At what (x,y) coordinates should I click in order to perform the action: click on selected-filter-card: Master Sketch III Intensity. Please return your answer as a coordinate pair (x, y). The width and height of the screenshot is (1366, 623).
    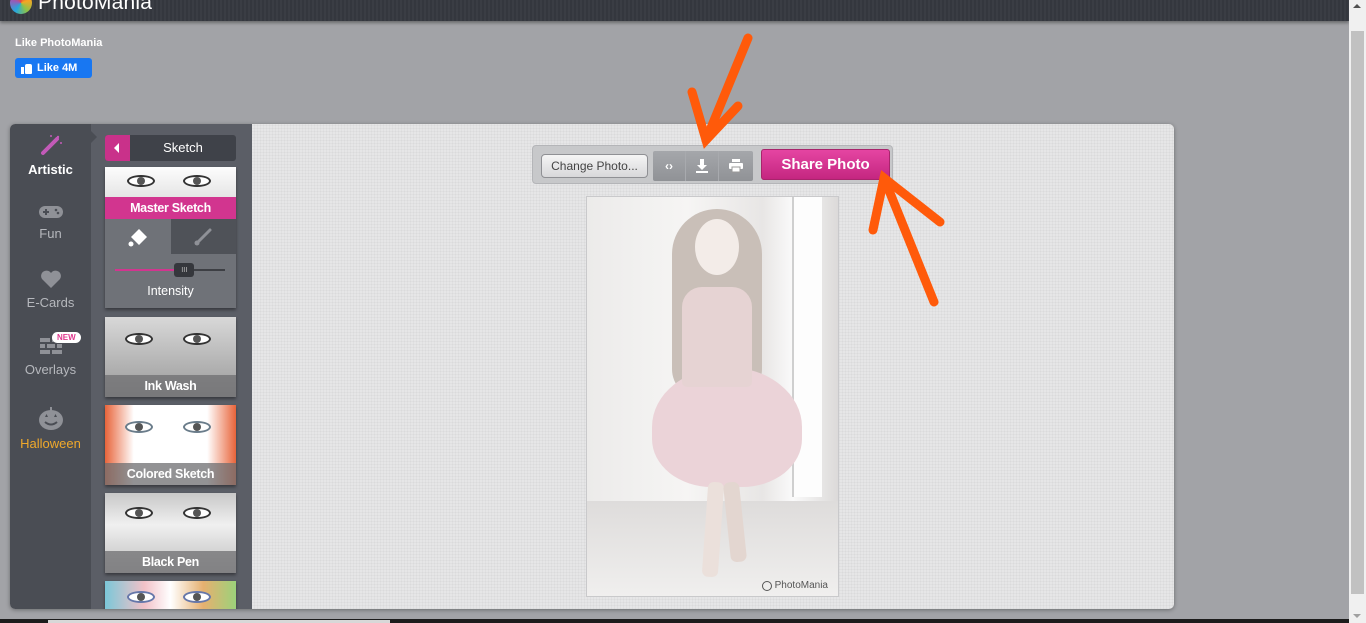
    Looking at the image, I should click on (170, 237).